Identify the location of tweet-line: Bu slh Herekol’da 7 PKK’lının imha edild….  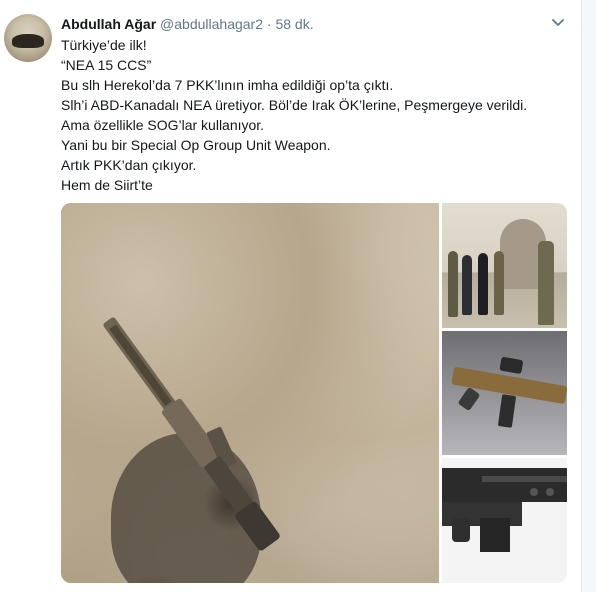
(227, 85).